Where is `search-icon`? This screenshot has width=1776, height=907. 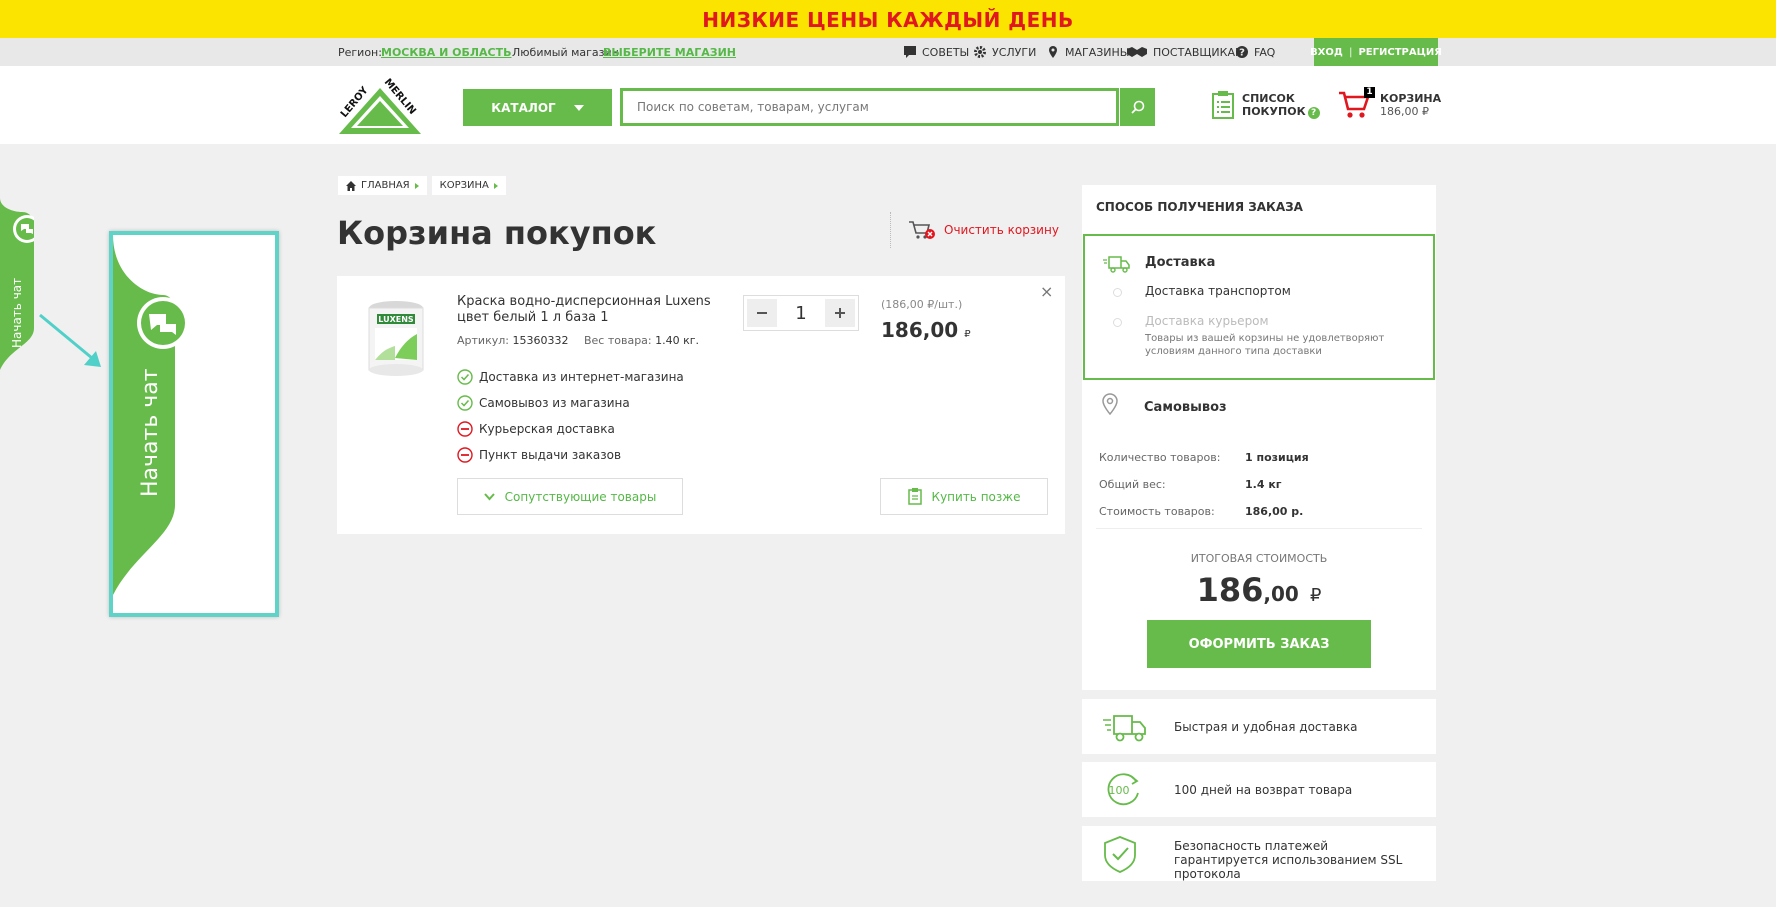
search-icon is located at coordinates (1137, 107).